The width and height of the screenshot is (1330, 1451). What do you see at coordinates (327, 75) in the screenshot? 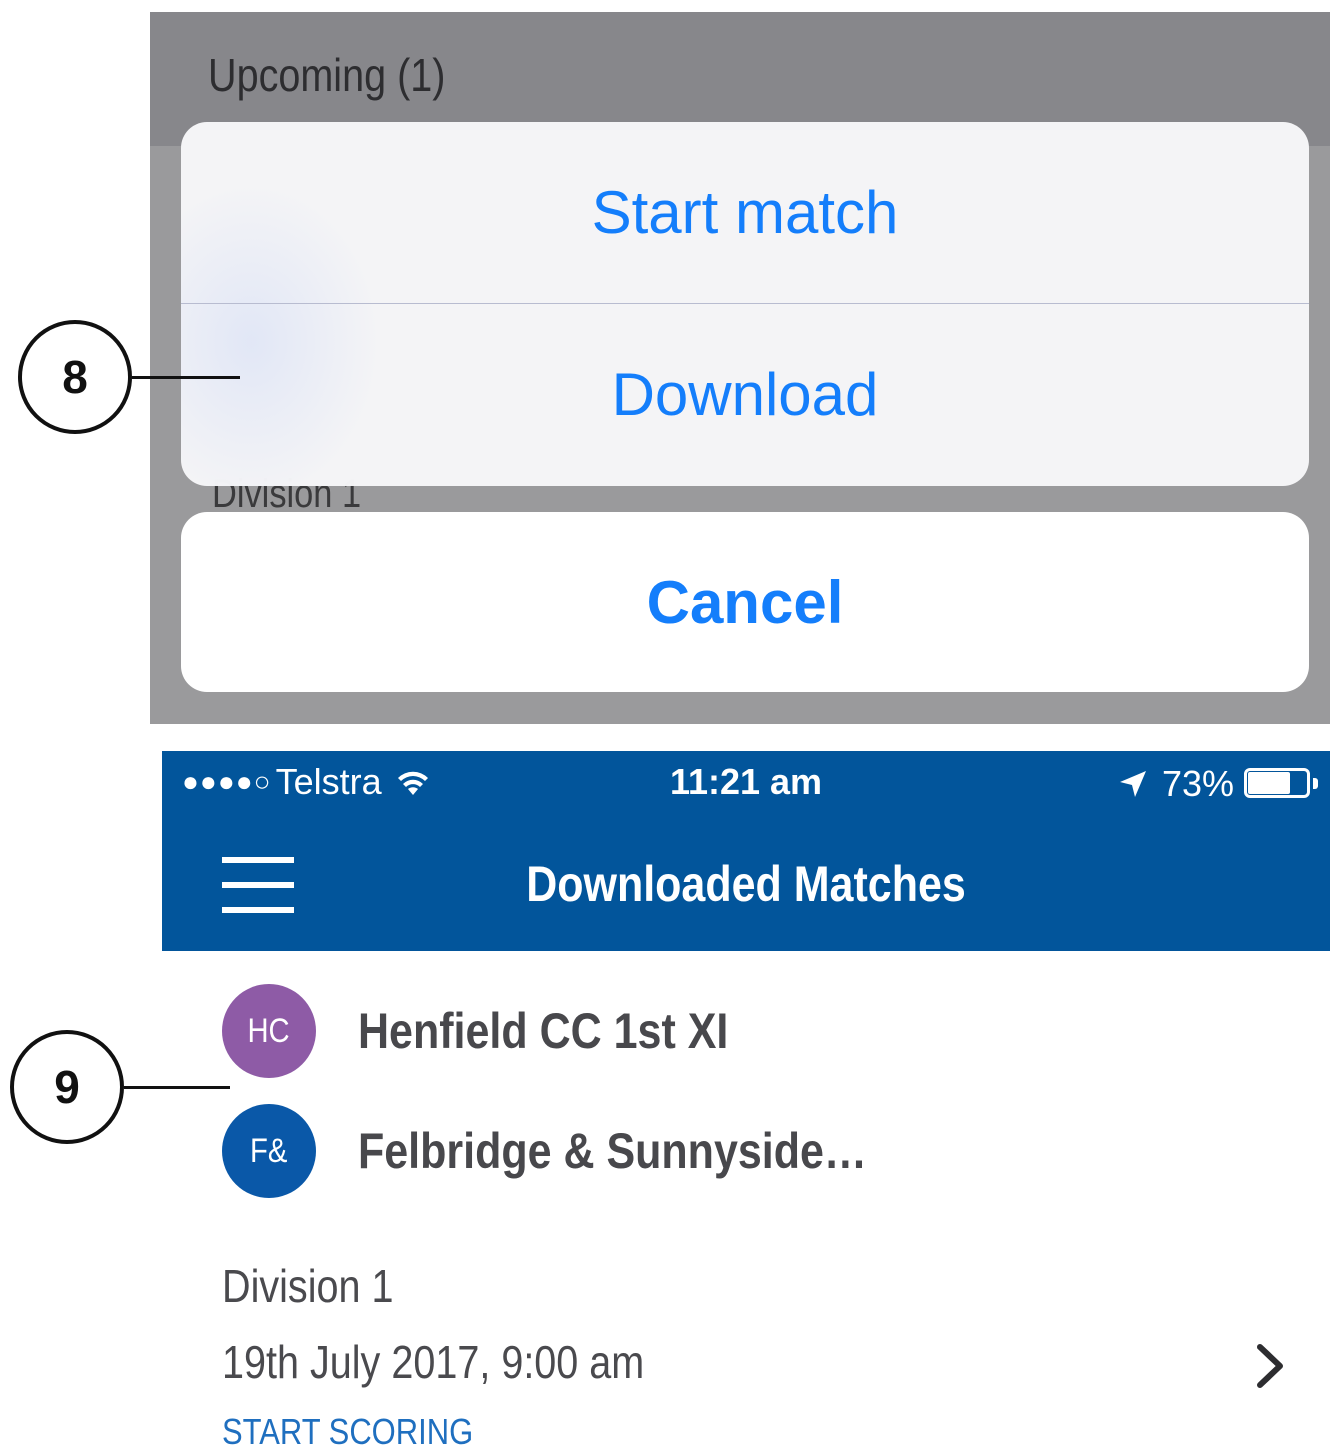
I see `section-title: Upcoming (1)` at bounding box center [327, 75].